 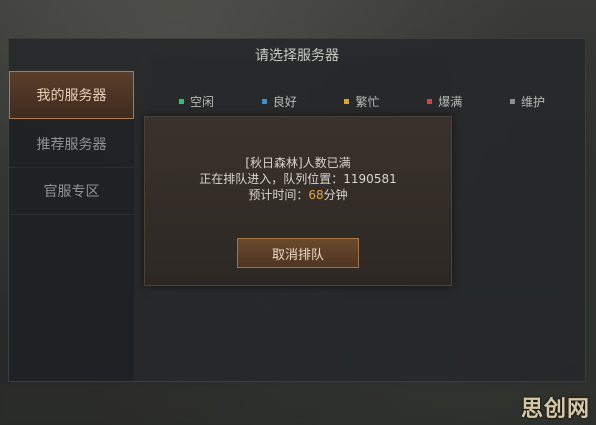 What do you see at coordinates (298, 253) in the screenshot?
I see `cancel-queue-button: 取消排队` at bounding box center [298, 253].